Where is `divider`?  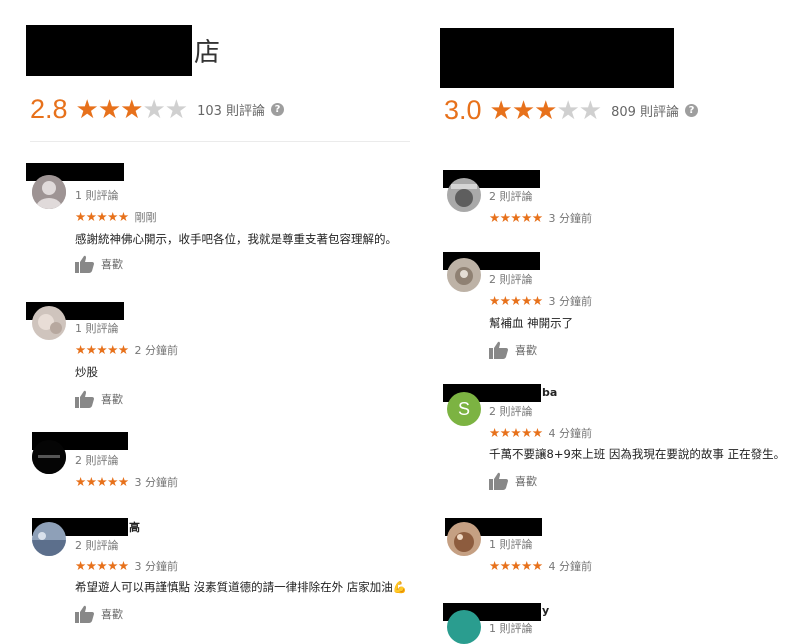
divider is located at coordinates (220, 141).